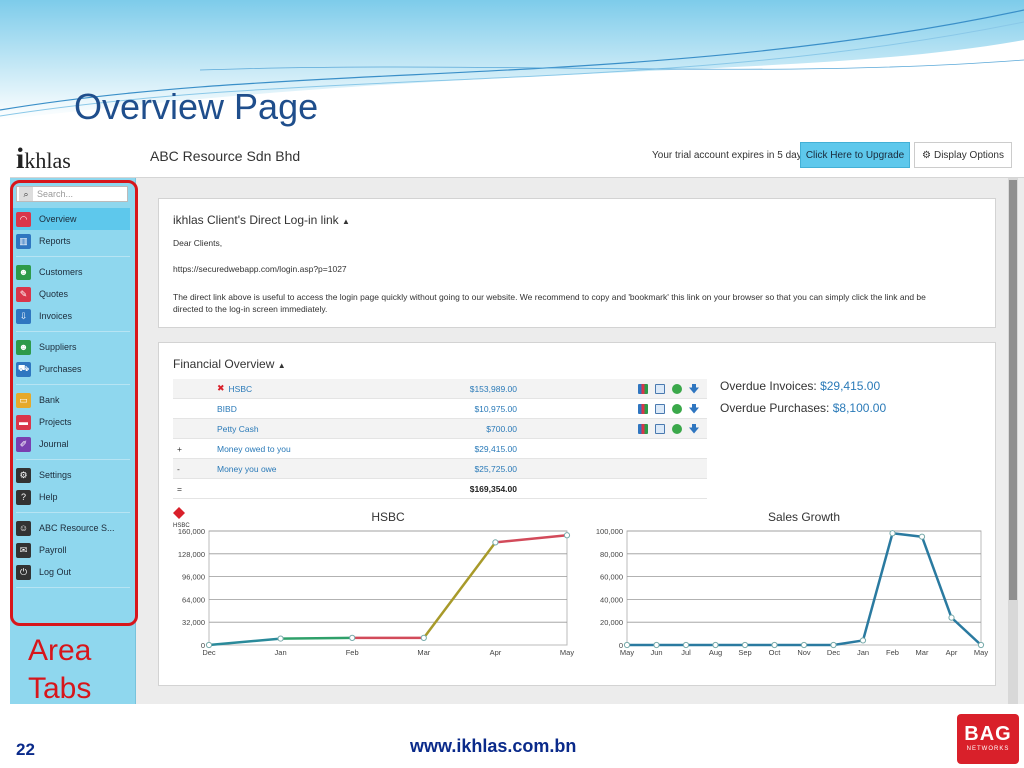  Describe the element at coordinates (198, 243) in the screenshot. I see `greeting-text: Dear Clients,` at that location.